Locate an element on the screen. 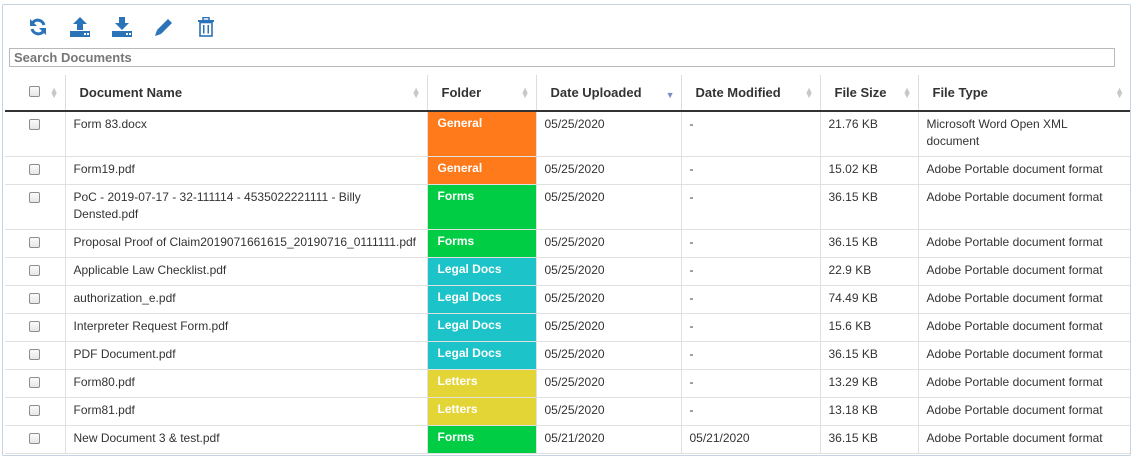 The image size is (1139, 459). file-size-cell: 13.18 KB is located at coordinates (869, 411).